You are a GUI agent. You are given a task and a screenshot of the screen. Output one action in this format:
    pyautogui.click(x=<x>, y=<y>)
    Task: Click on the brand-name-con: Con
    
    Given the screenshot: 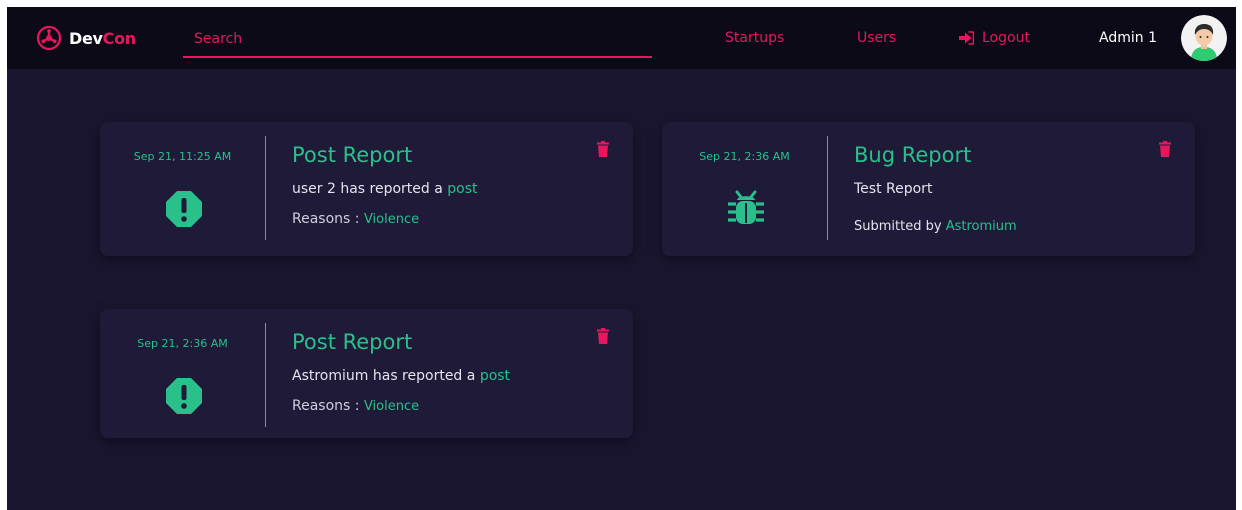 What is the action you would take?
    pyautogui.click(x=119, y=38)
    